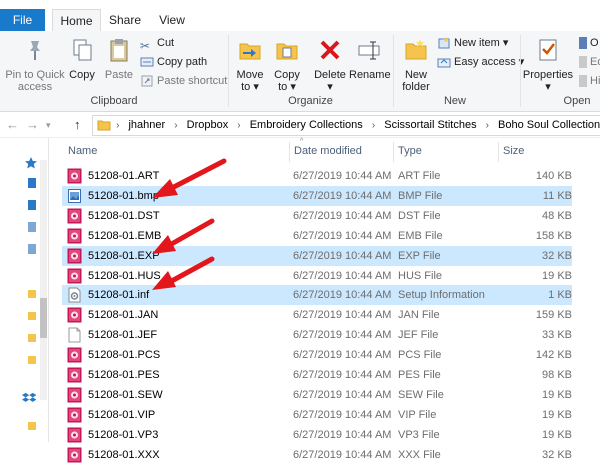 The image size is (600, 466). I want to click on back-arrow-icon: ←, so click(12, 124).